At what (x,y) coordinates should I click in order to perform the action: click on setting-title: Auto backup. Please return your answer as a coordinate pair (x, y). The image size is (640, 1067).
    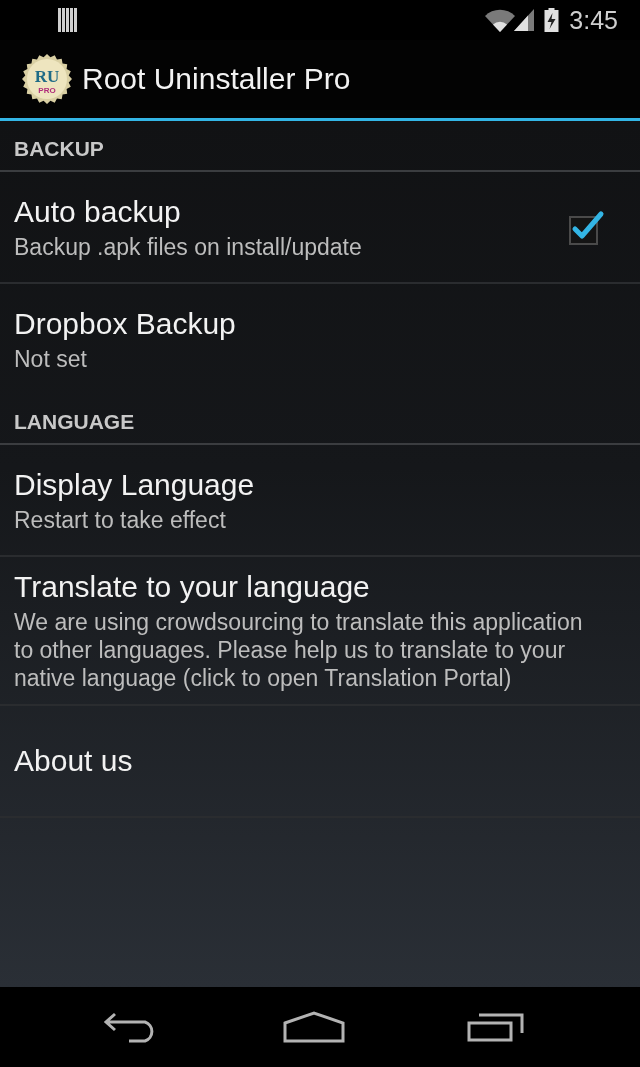
    Looking at the image, I should click on (290, 211).